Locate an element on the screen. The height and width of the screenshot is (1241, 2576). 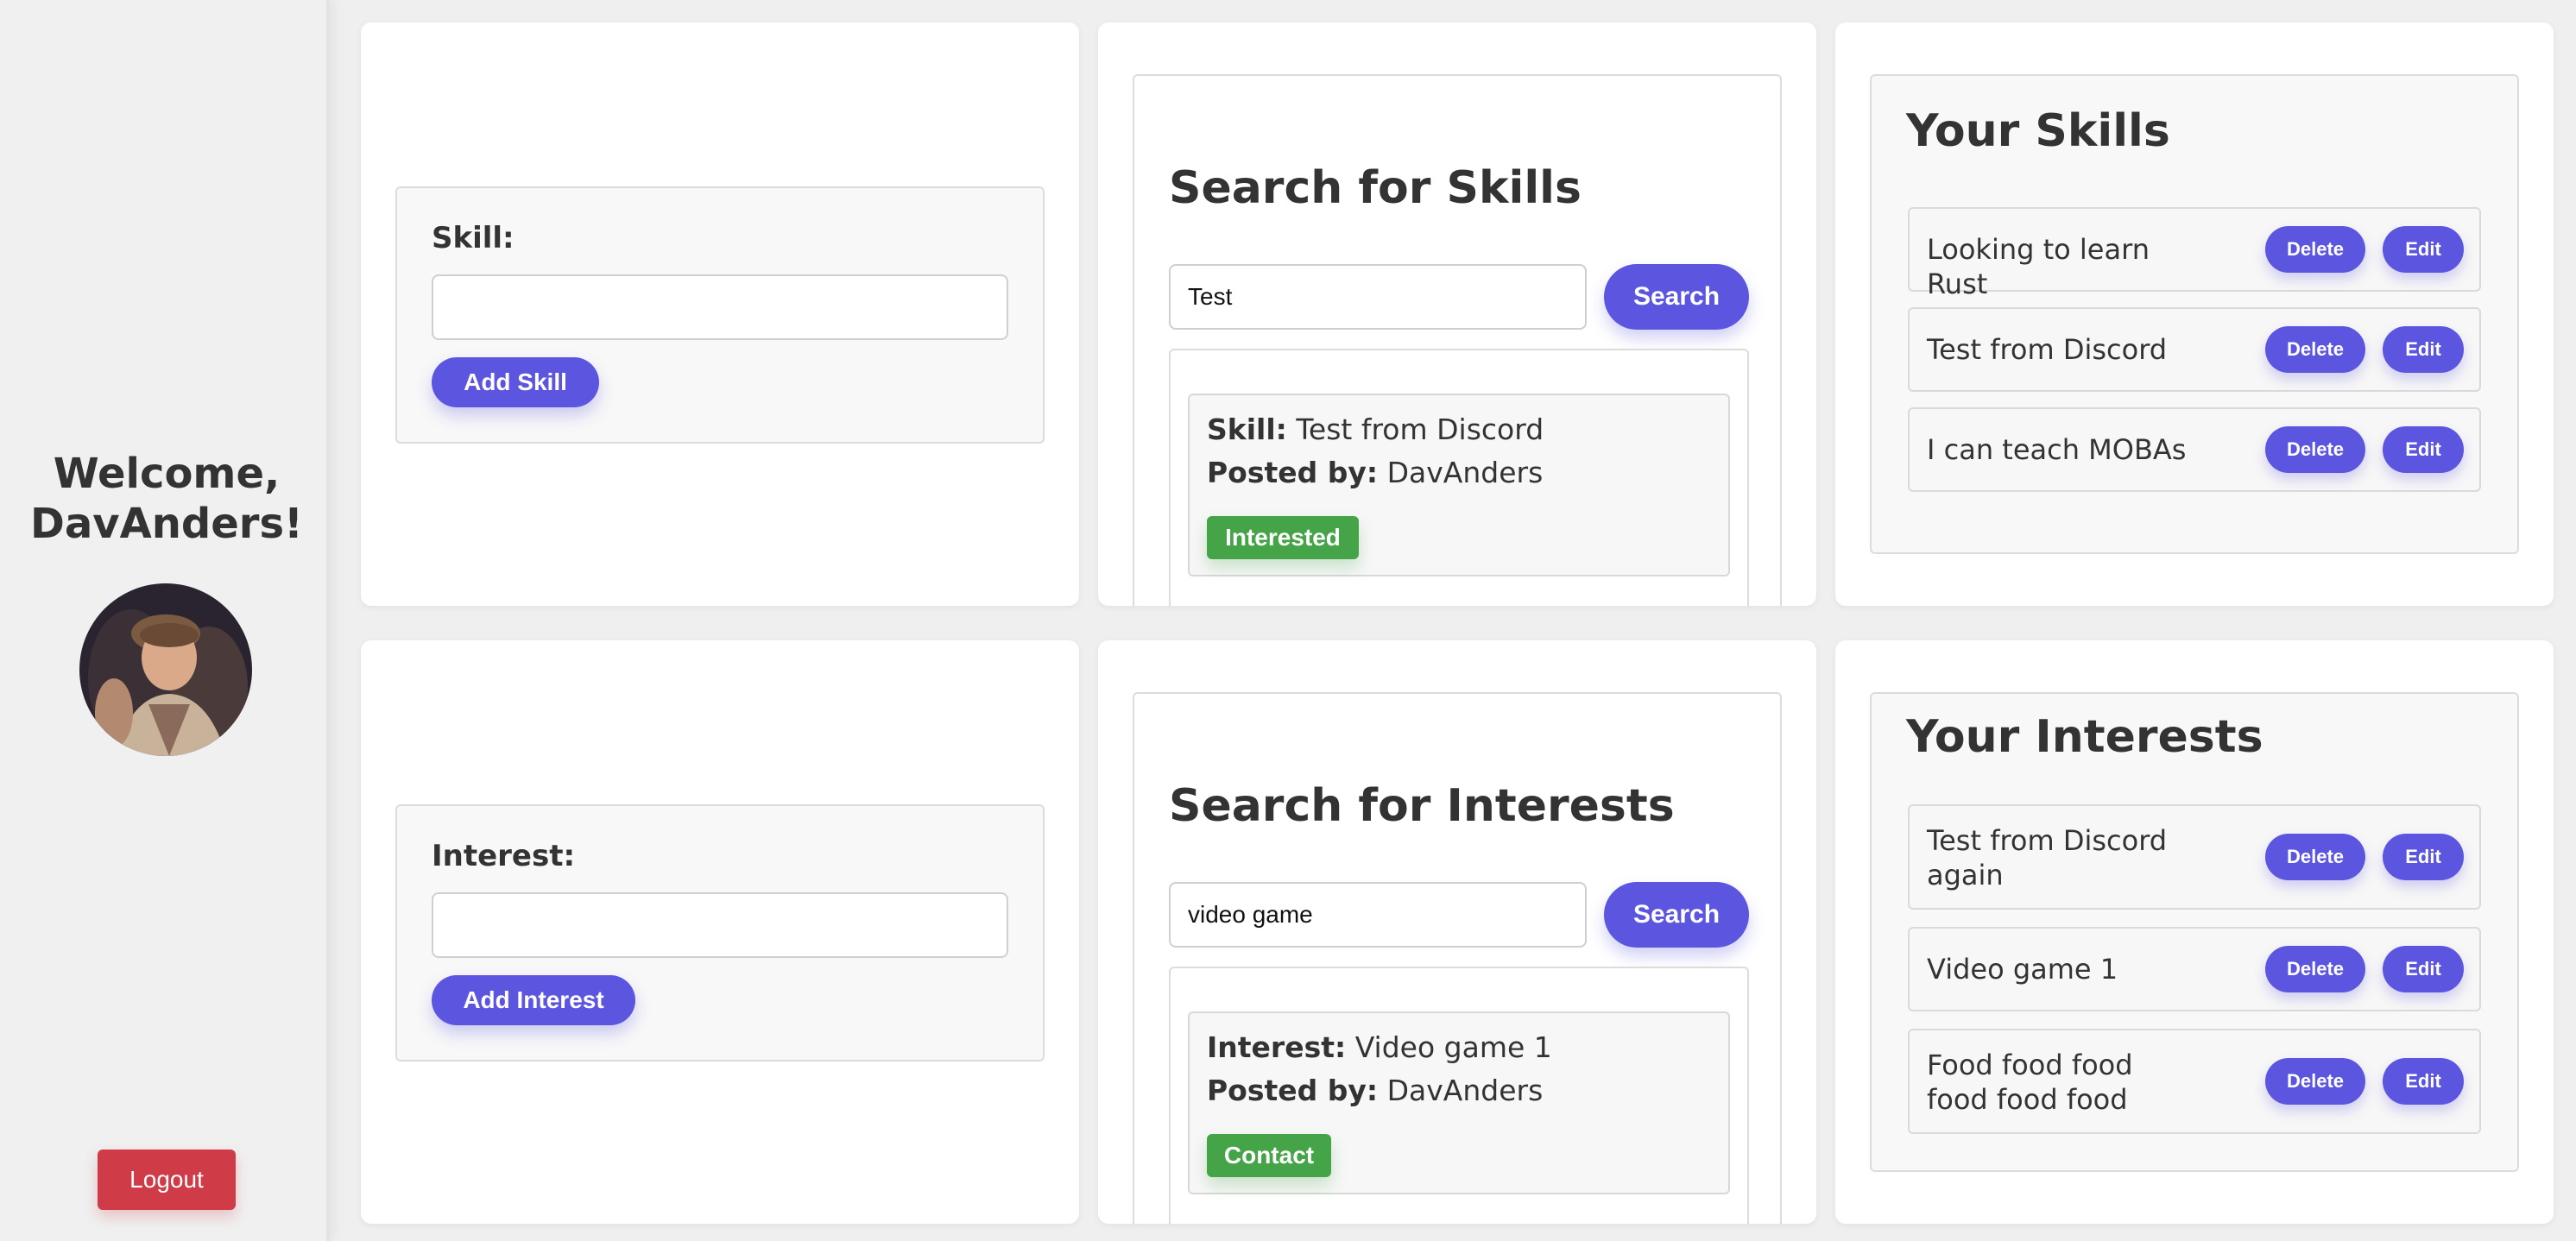
search-interests-button: Search is located at coordinates (1676, 915).